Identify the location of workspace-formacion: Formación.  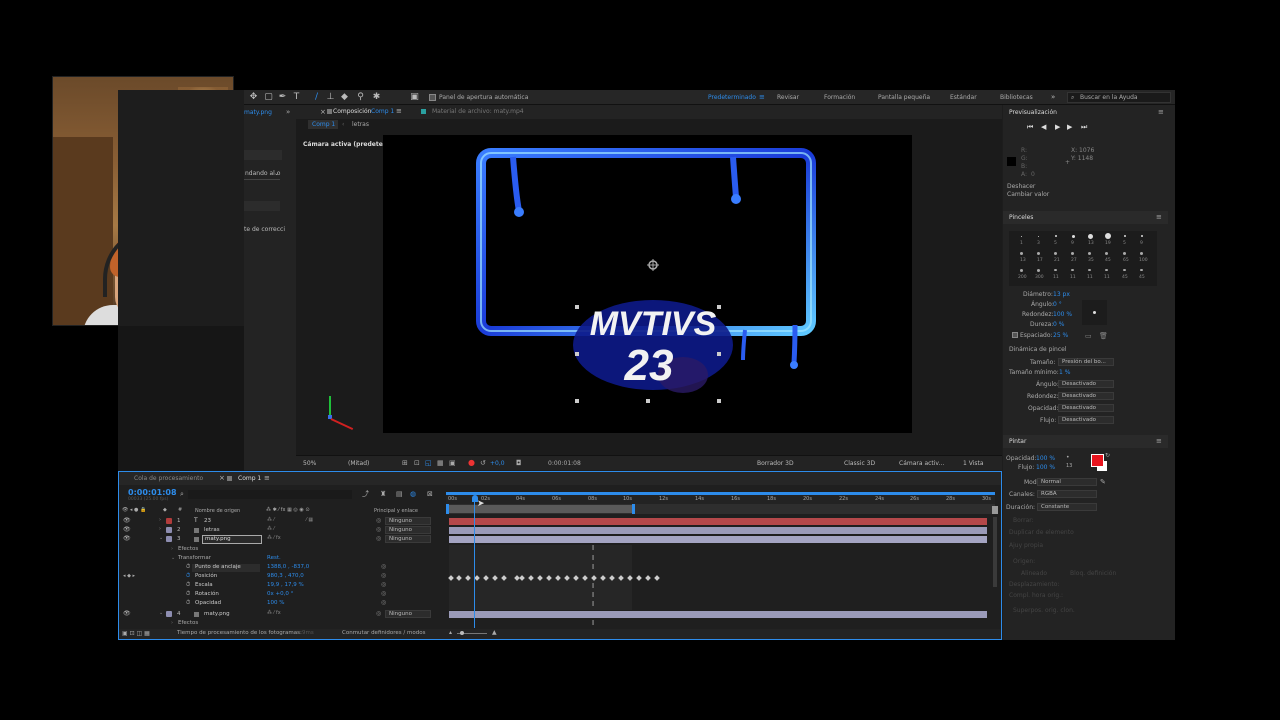
(839, 98).